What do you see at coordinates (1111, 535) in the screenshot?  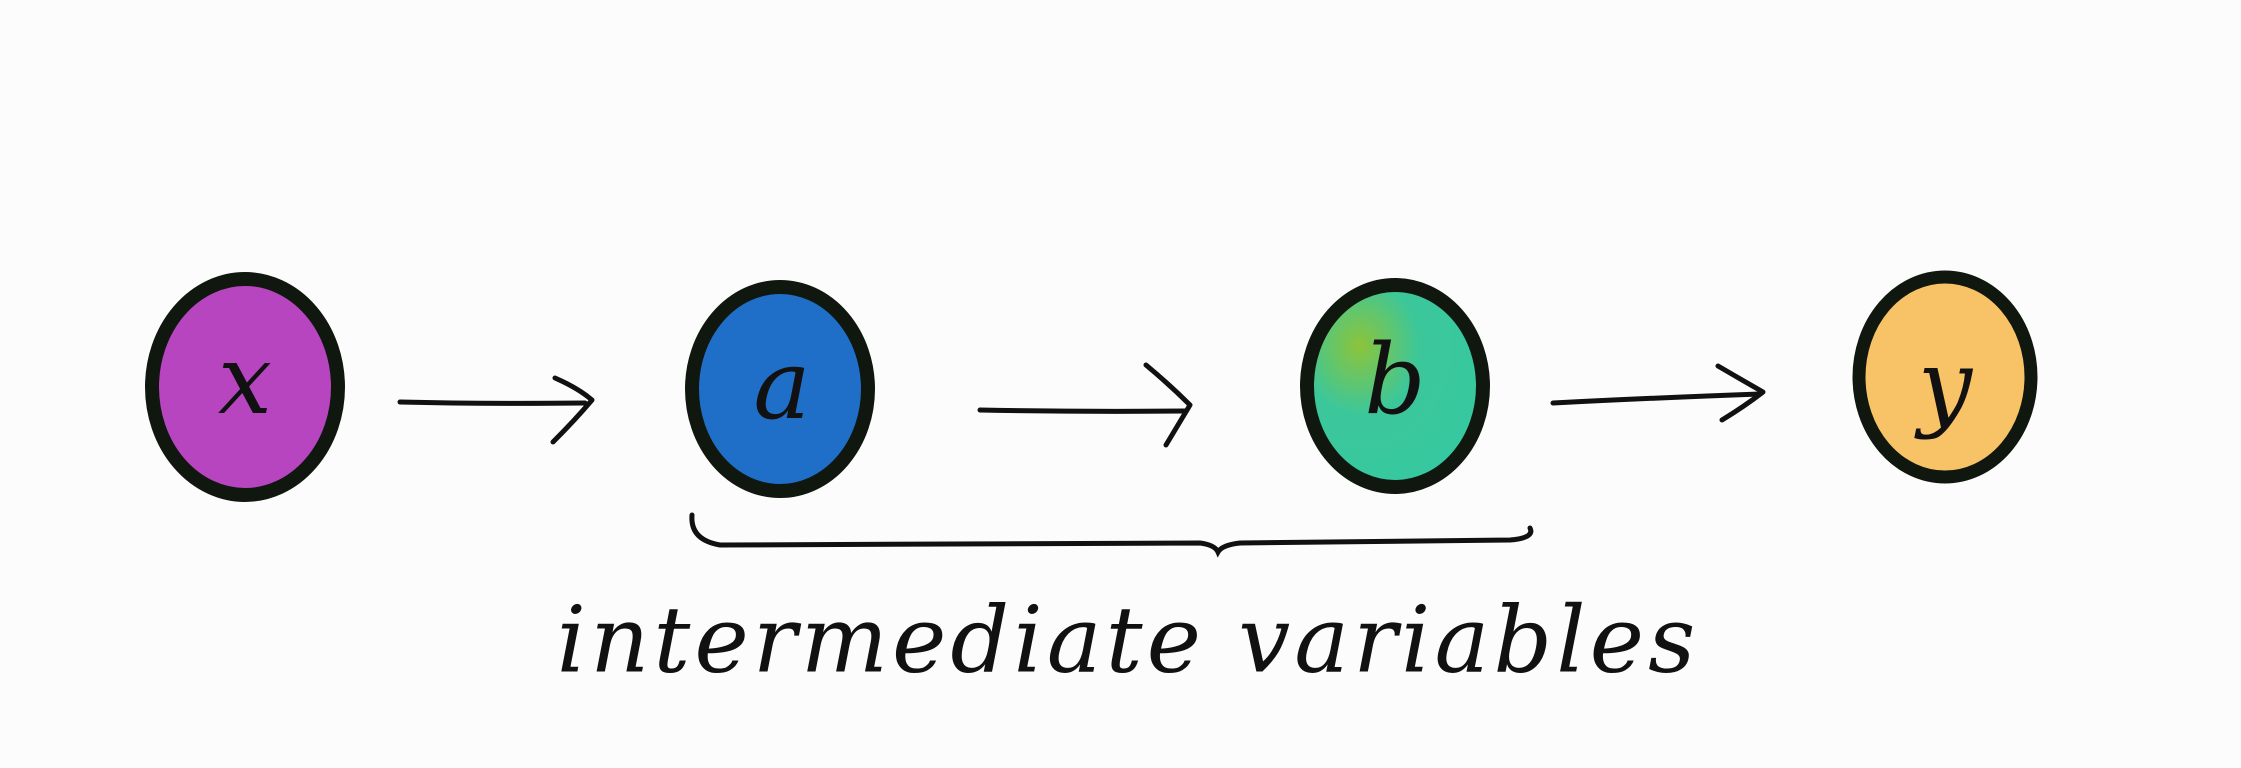 I see `group-brace` at bounding box center [1111, 535].